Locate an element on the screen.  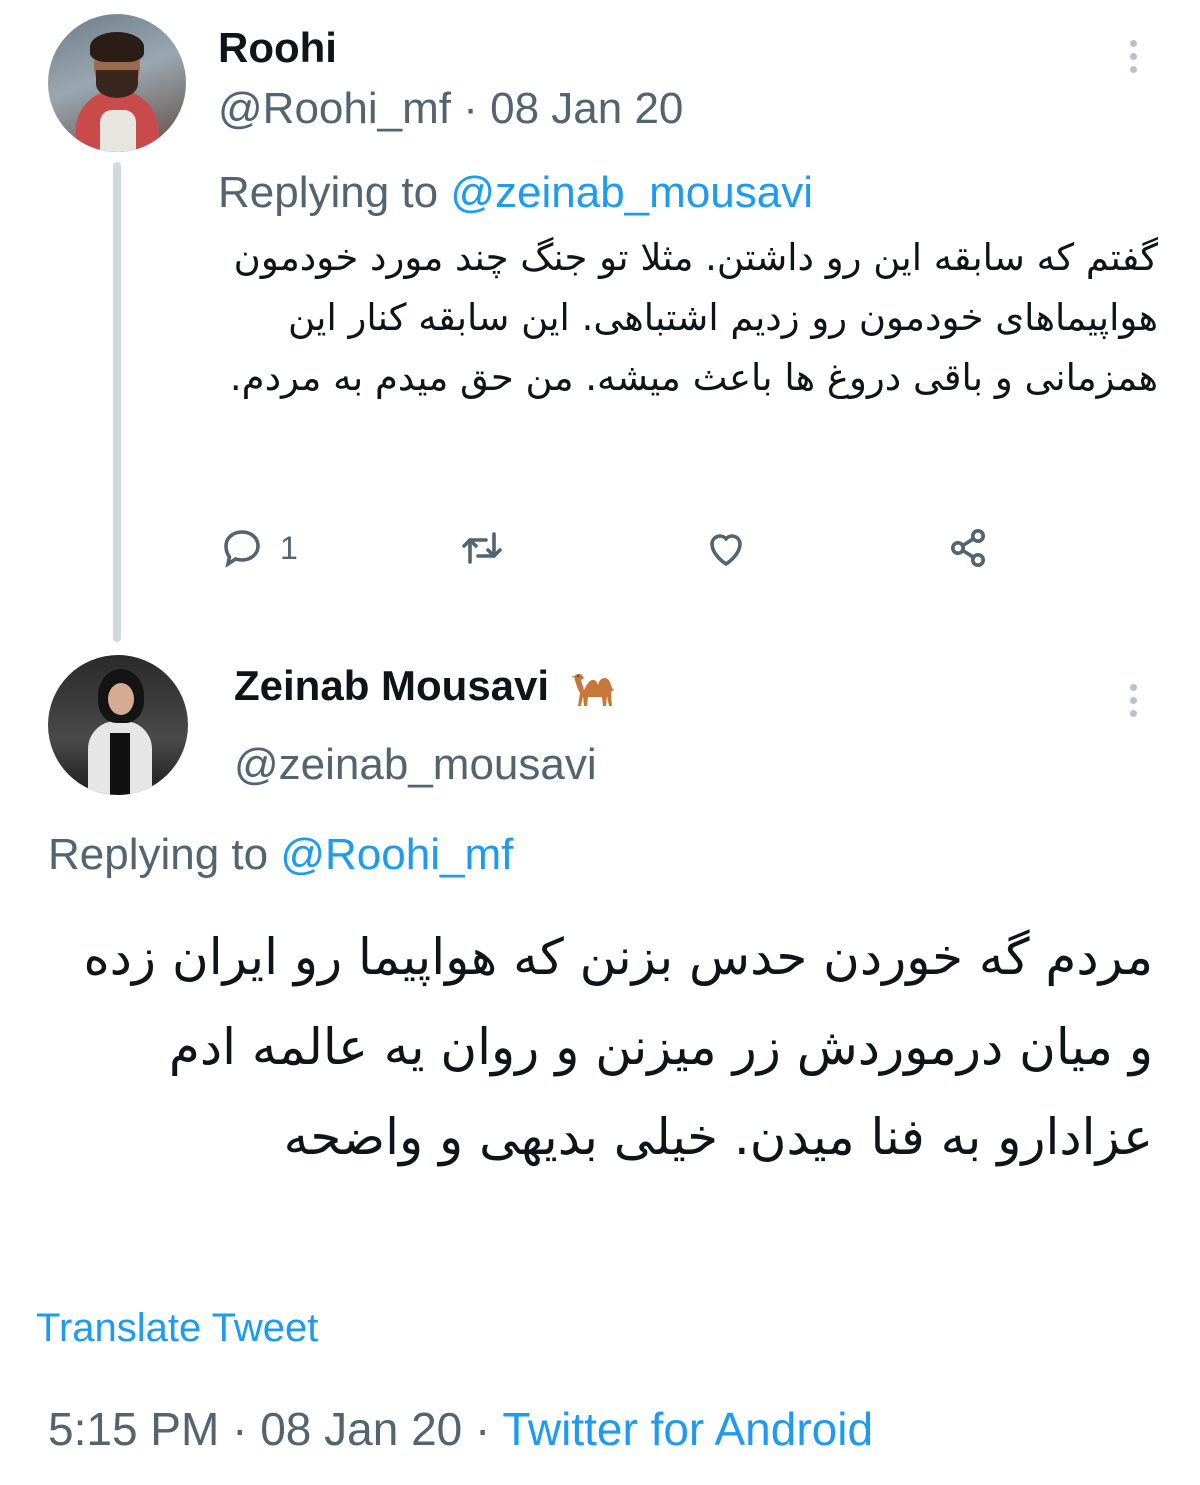
tweet-time: 5:15 PM is located at coordinates (133, 1429).